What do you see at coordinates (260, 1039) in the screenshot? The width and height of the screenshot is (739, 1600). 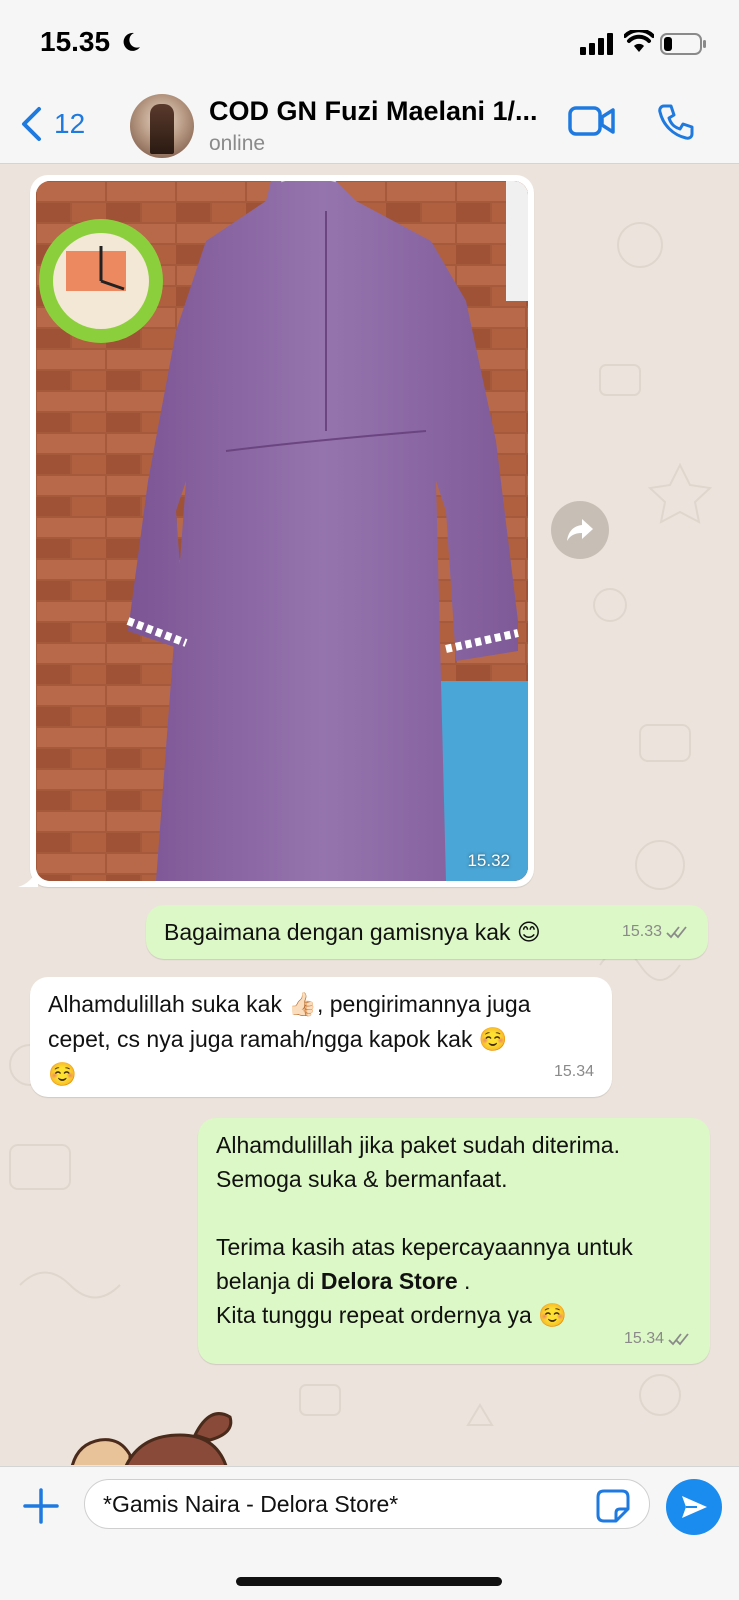 I see `message-text-line: cepet, cs nya juga ramah/ngga kapok kak` at bounding box center [260, 1039].